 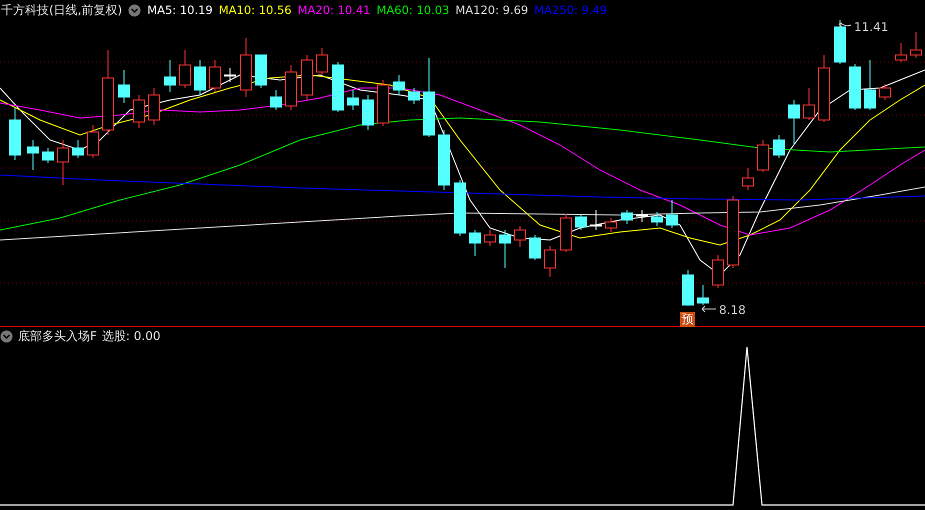 I want to click on moving-average-value: MA5: 10.19, so click(x=180, y=10).